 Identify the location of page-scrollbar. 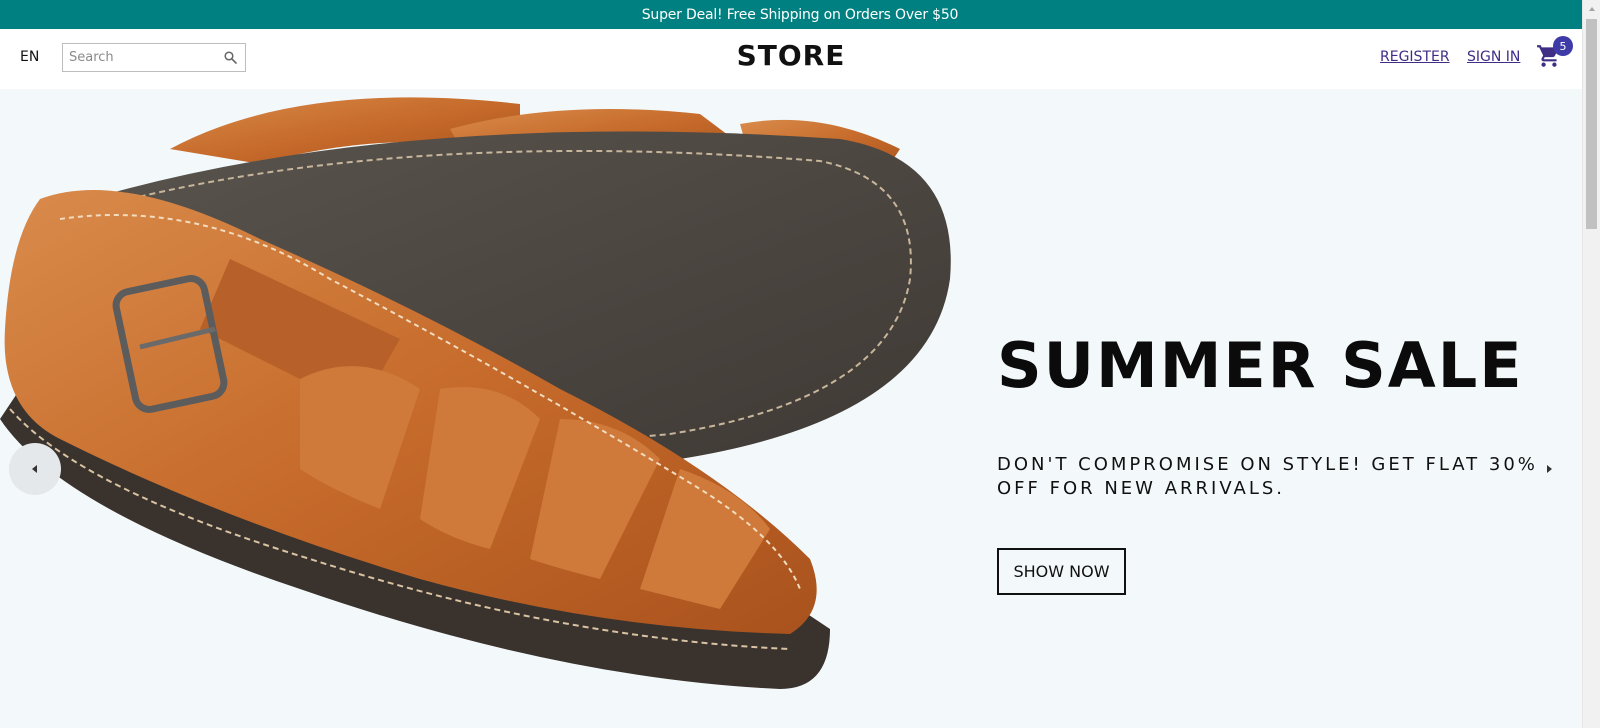
(1591, 364).